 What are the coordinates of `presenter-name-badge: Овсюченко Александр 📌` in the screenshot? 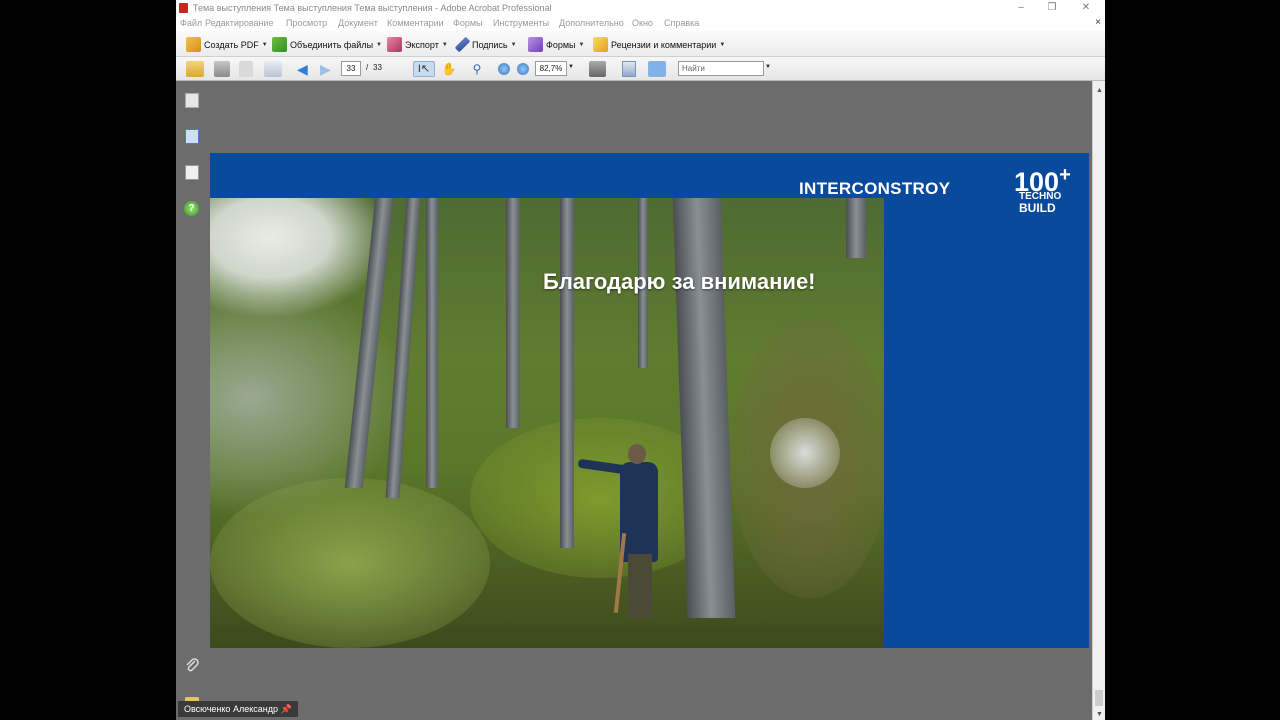 It's located at (238, 709).